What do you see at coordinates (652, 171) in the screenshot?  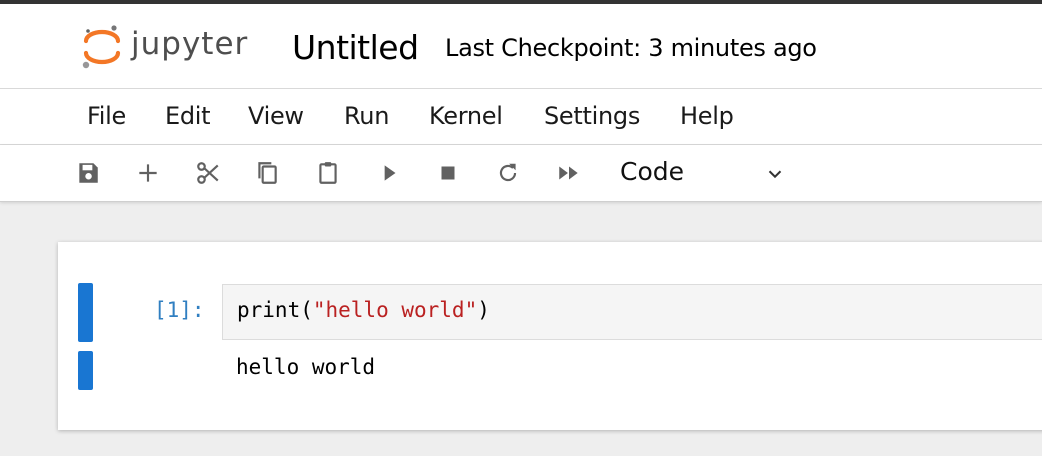 I see `cell-type-value: Code` at bounding box center [652, 171].